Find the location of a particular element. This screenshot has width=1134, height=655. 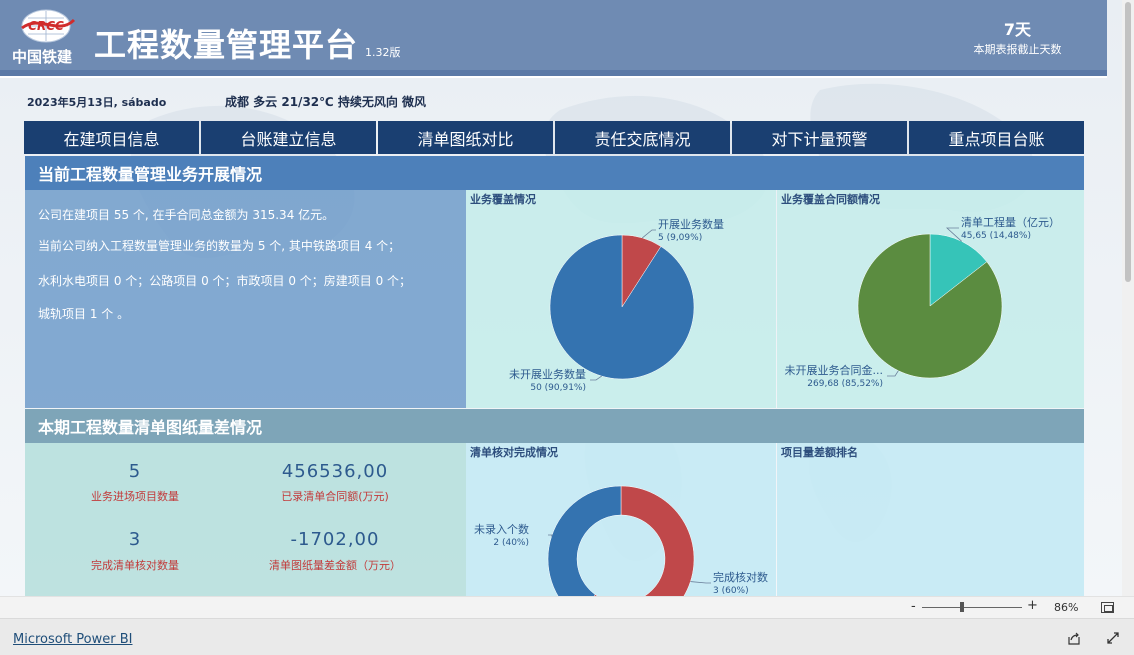

kpi-value-contract-amount: 456536,00 is located at coordinates (335, 471).